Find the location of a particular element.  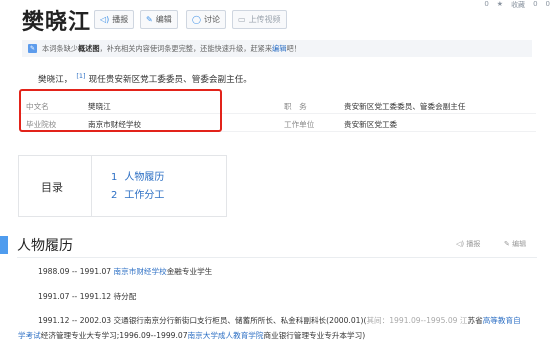

star-icon: ★ is located at coordinates (500, 4).